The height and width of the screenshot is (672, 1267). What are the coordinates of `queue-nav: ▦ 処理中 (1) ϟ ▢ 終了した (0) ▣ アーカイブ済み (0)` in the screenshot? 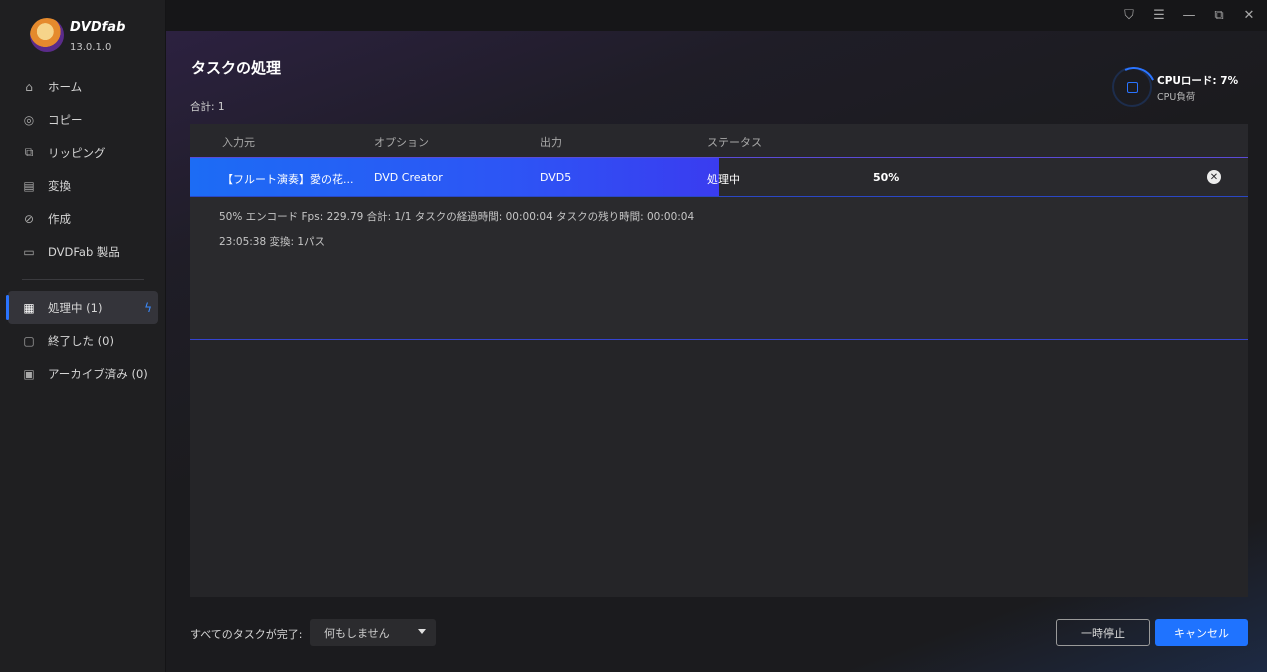 It's located at (83, 340).